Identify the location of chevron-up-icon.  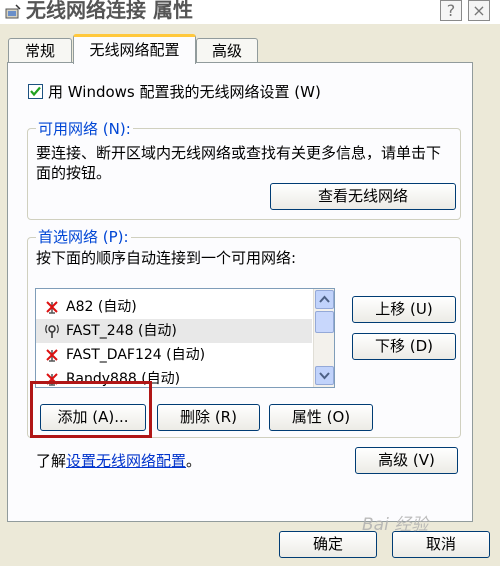
(324, 299).